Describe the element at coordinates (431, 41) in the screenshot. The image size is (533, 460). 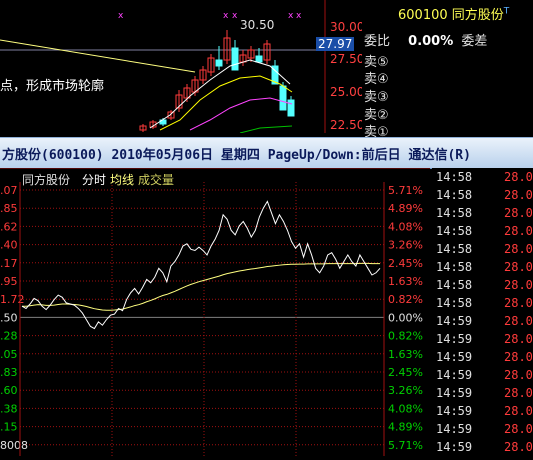
I see `weibi-value: 0.00%` at that location.